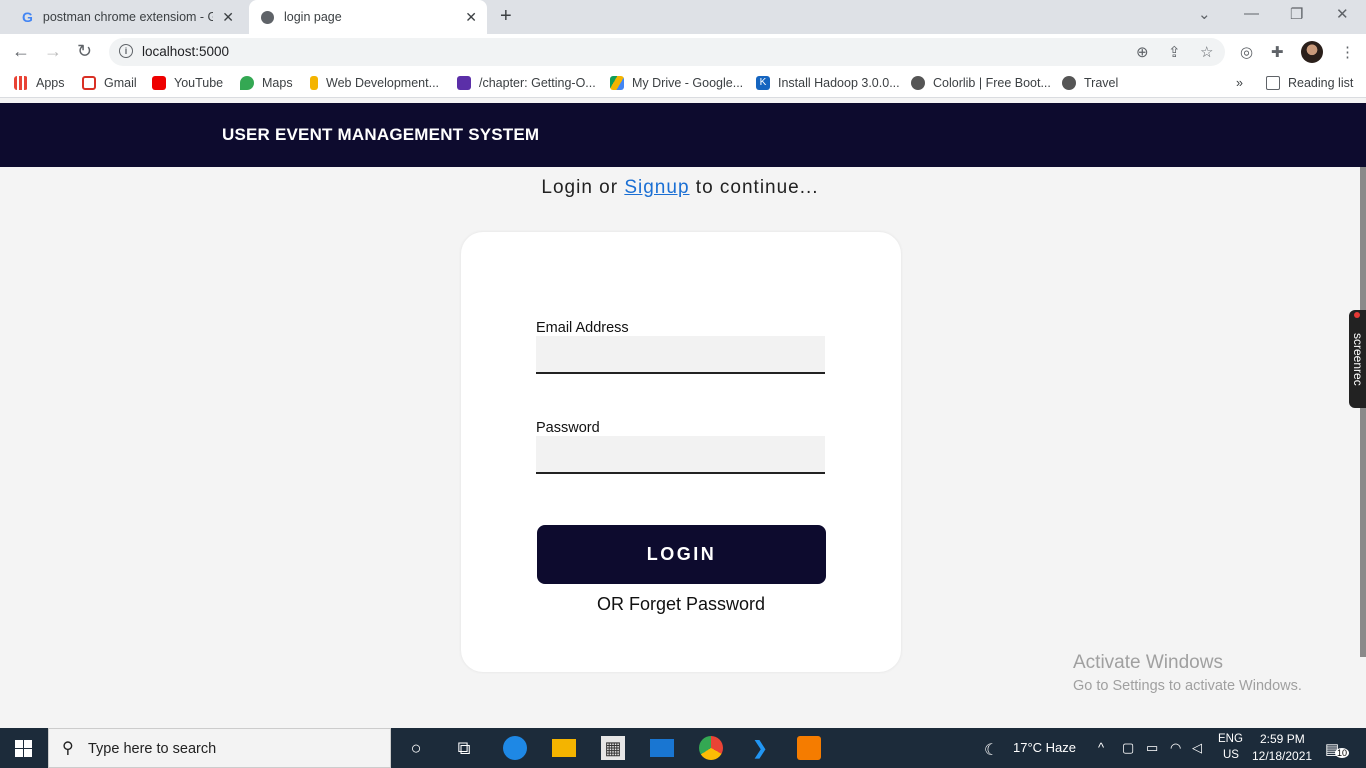  What do you see at coordinates (89, 83) in the screenshot?
I see `gmail-icon` at bounding box center [89, 83].